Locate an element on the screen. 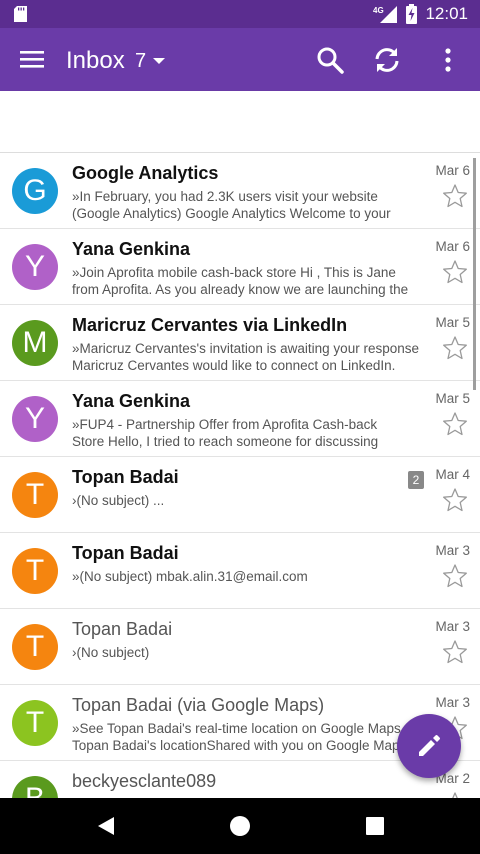 The width and height of the screenshot is (480, 854). message-snippet: ›(No subject) is located at coordinates (253, 652).